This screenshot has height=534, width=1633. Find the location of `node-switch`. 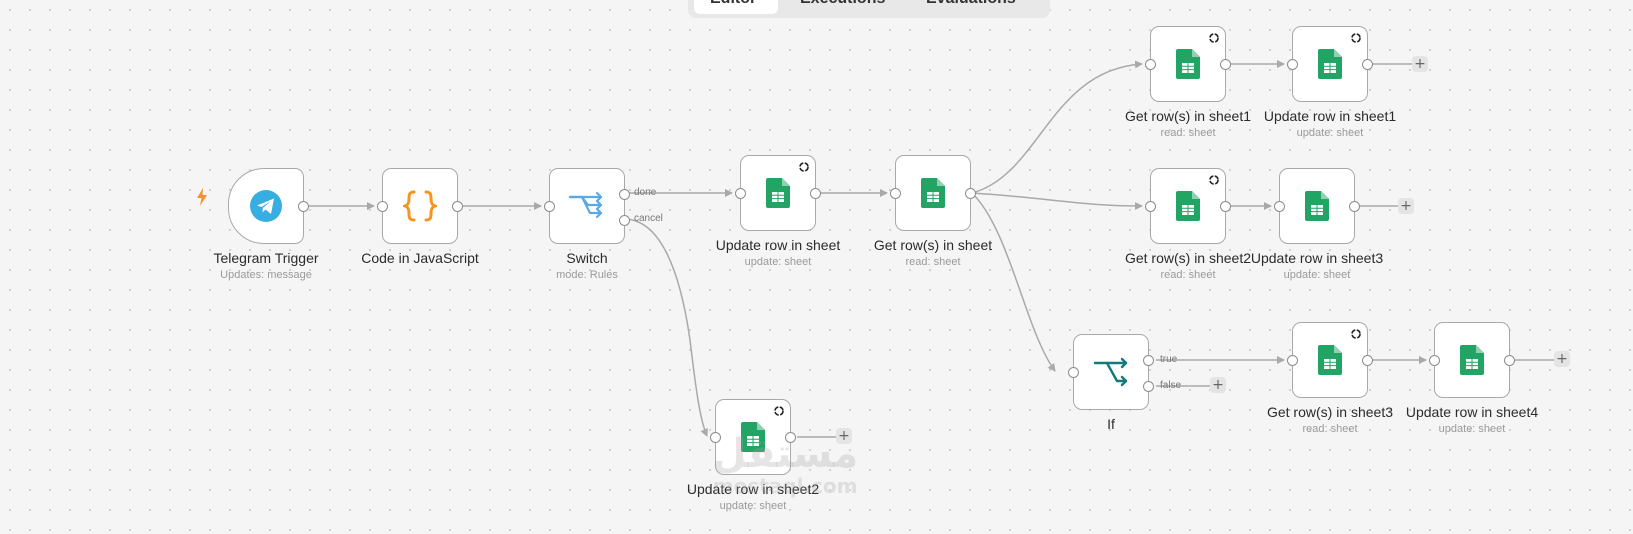

node-switch is located at coordinates (587, 206).